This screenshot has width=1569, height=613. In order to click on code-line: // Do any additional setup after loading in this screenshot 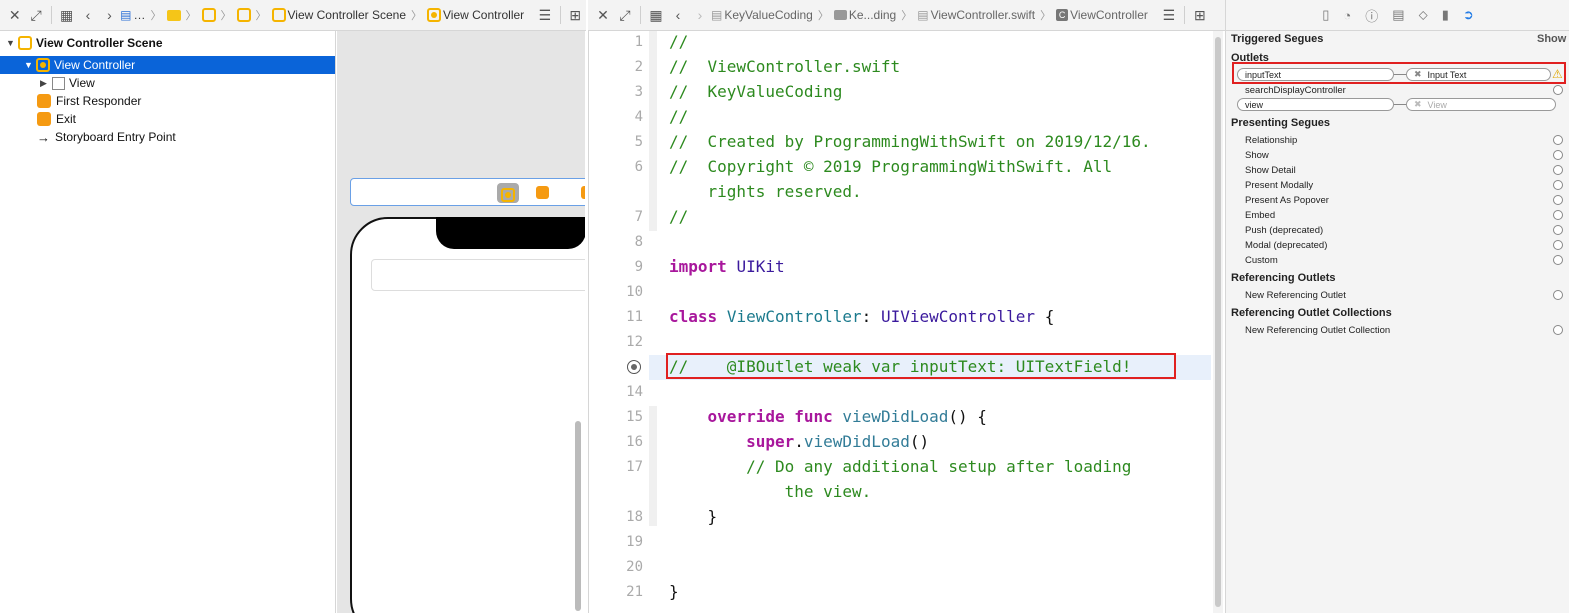, I will do `click(900, 466)`.